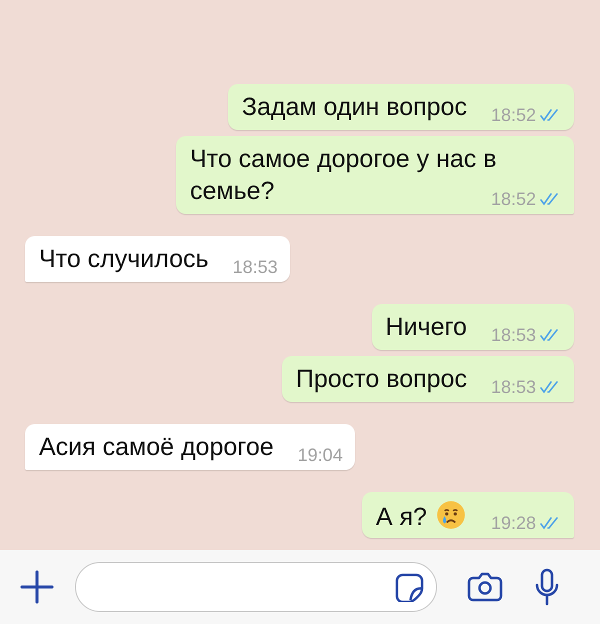 This screenshot has width=600, height=624. What do you see at coordinates (485, 587) in the screenshot?
I see `camera-icon` at bounding box center [485, 587].